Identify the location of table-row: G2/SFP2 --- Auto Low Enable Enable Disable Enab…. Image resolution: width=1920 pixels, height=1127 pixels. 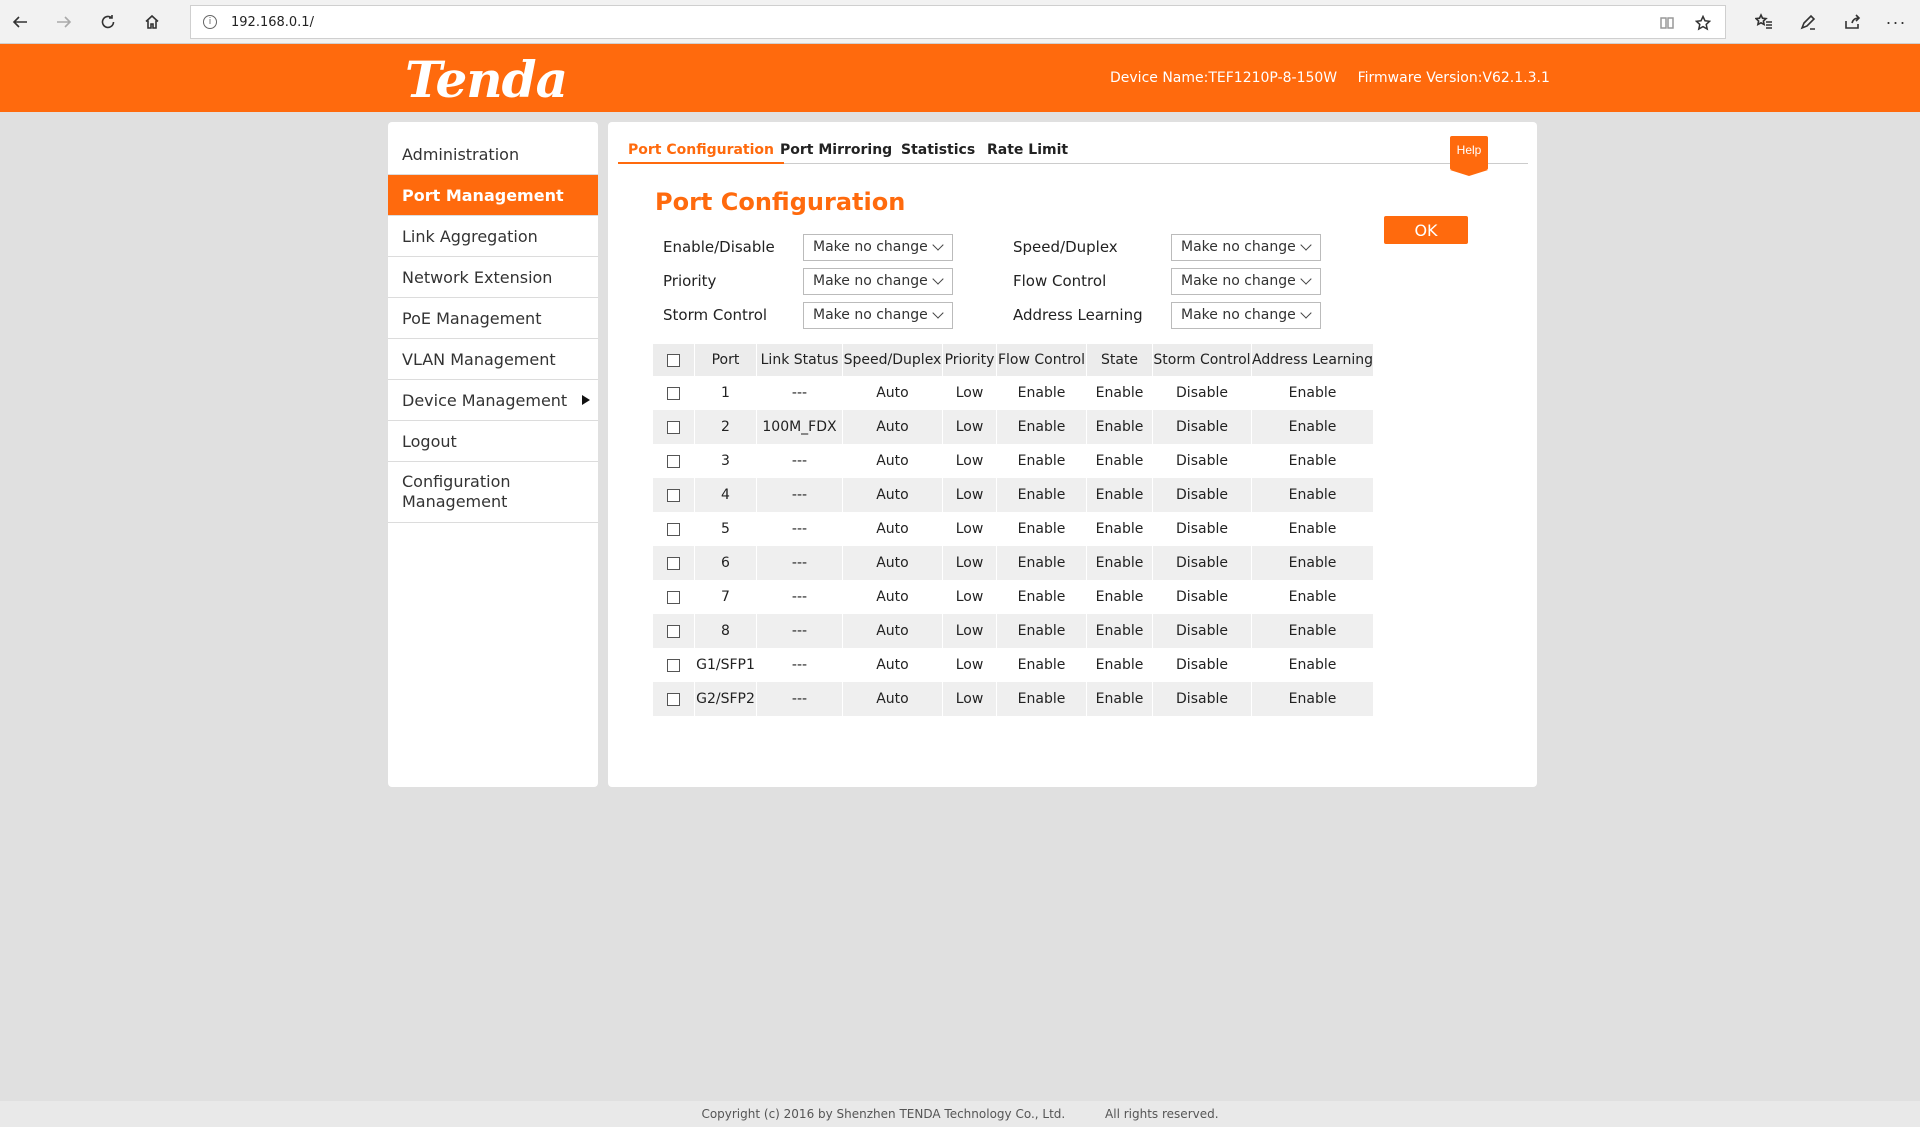
(1012, 699).